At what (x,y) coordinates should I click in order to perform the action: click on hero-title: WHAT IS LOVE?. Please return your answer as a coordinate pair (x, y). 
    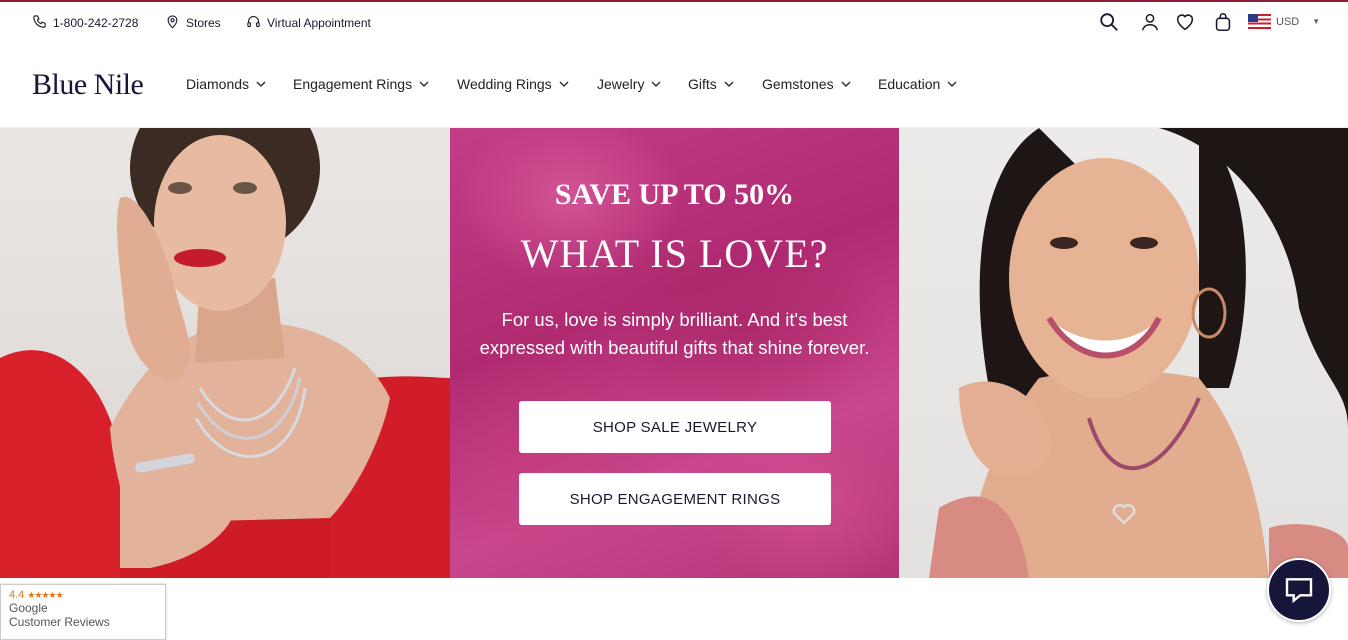
    Looking at the image, I should click on (674, 253).